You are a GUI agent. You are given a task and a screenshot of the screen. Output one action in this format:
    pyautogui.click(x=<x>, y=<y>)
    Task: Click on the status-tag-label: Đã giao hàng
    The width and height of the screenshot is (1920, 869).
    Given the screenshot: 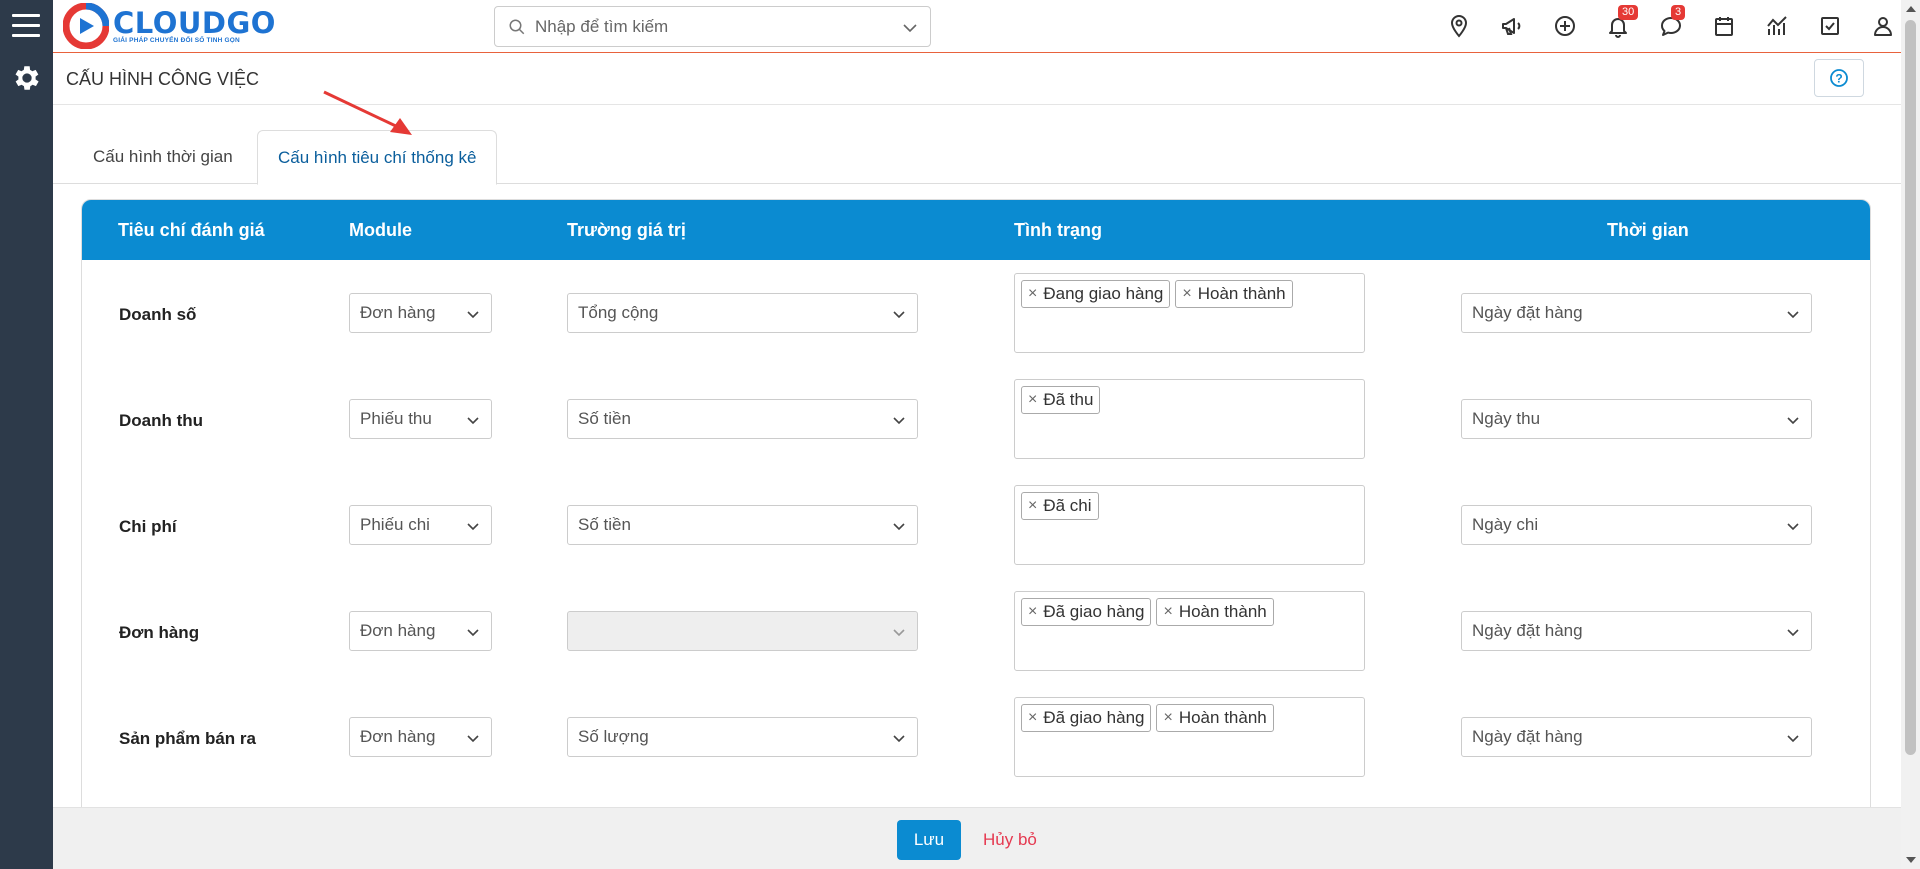 What is the action you would take?
    pyautogui.click(x=1094, y=611)
    